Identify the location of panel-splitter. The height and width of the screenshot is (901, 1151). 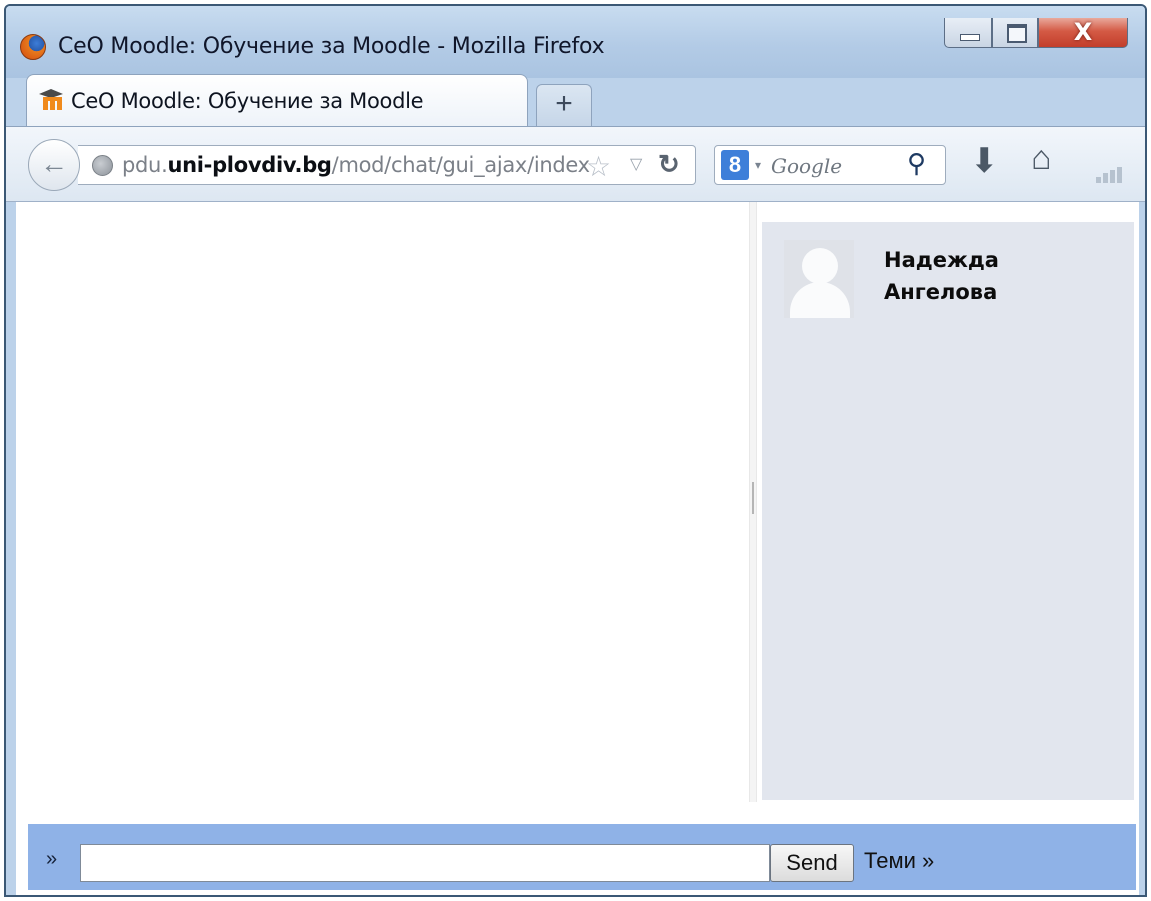
(753, 502).